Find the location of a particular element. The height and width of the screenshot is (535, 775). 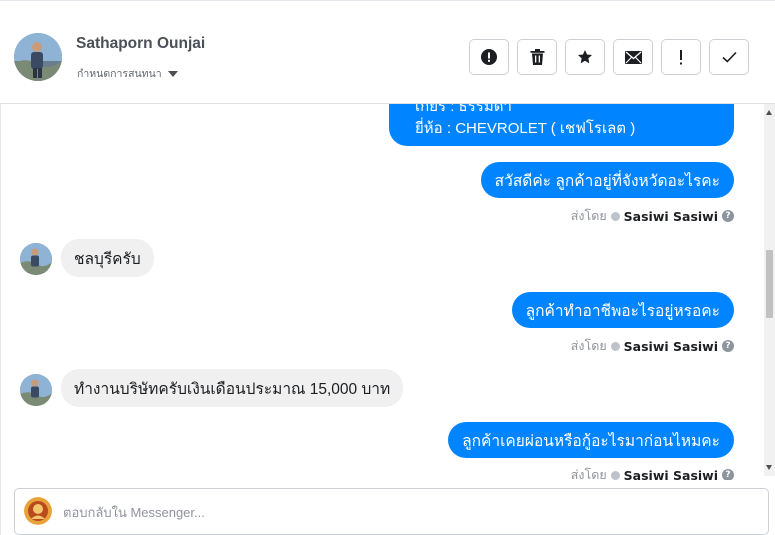

delete-button is located at coordinates (537, 57).